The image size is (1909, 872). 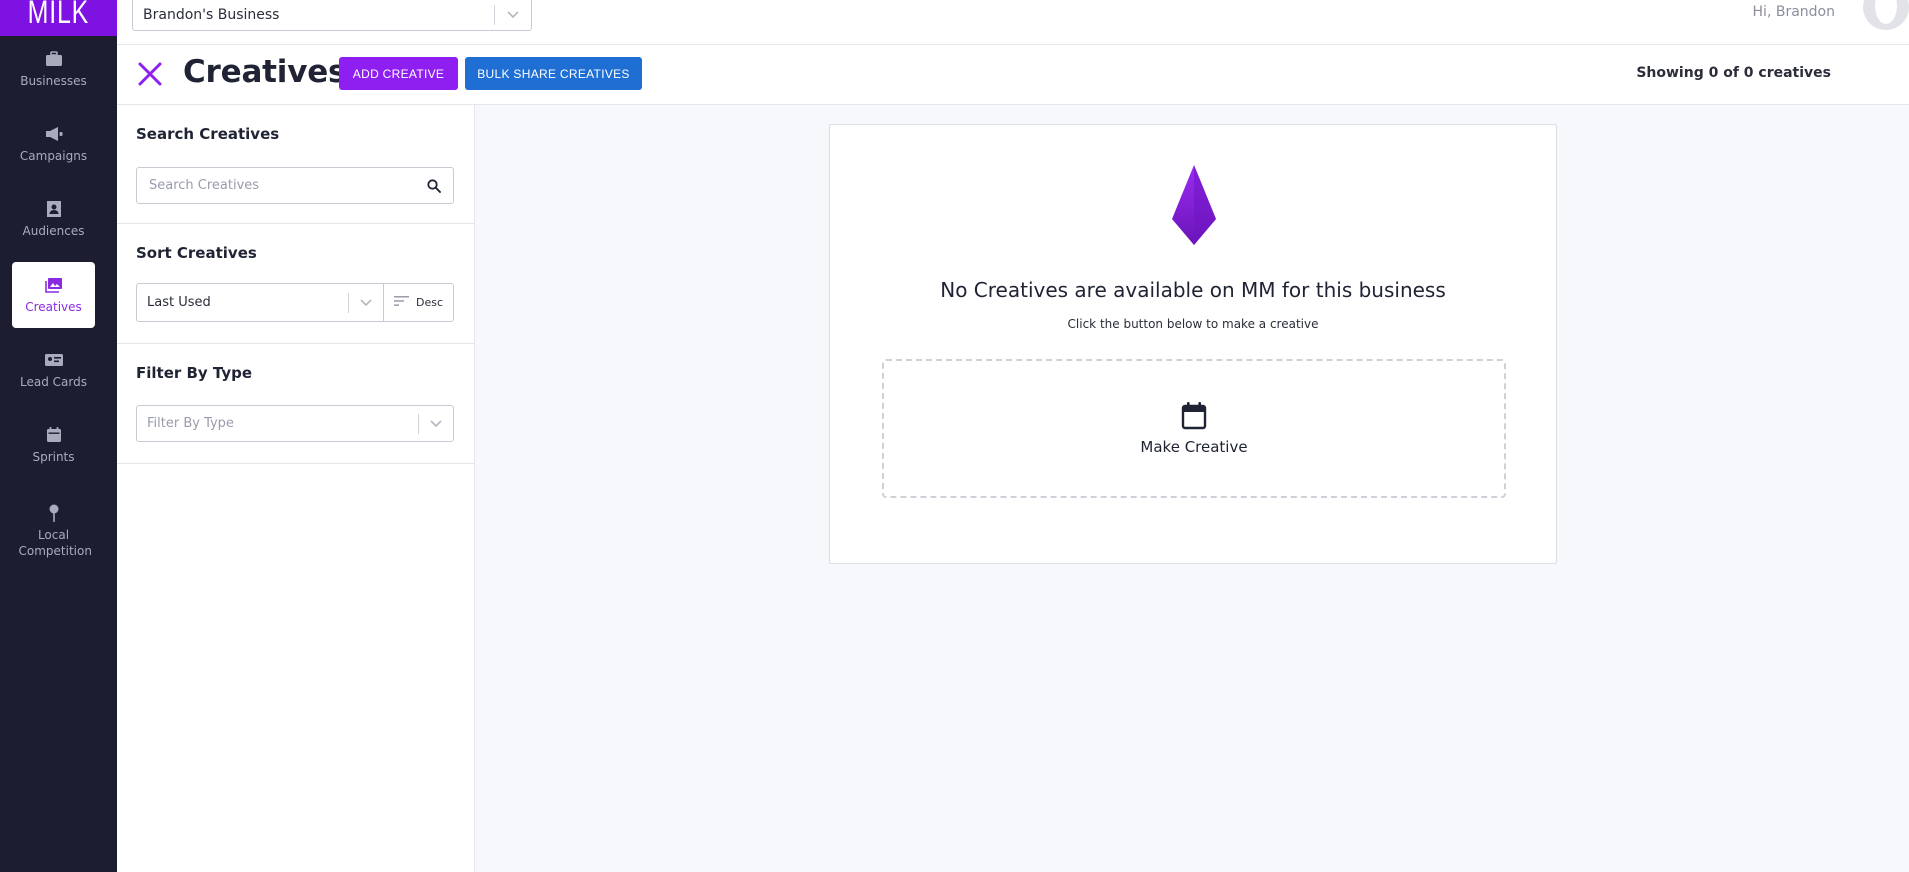 I want to click on sort-section: Sort Creatives Last Used Desc, so click(x=295, y=284).